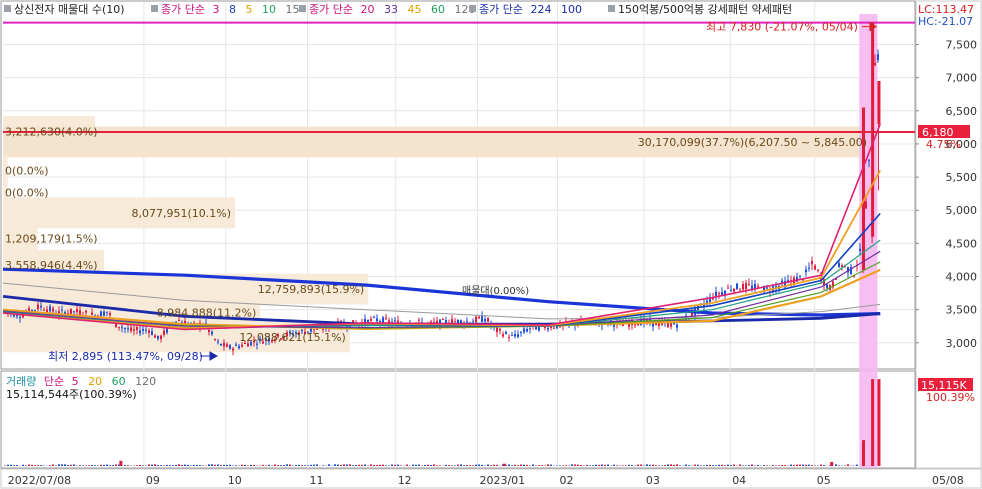  What do you see at coordinates (125, 356) in the screenshot?
I see `low-annotation: 최저 2,895 (113.47%, 09/28)` at bounding box center [125, 356].